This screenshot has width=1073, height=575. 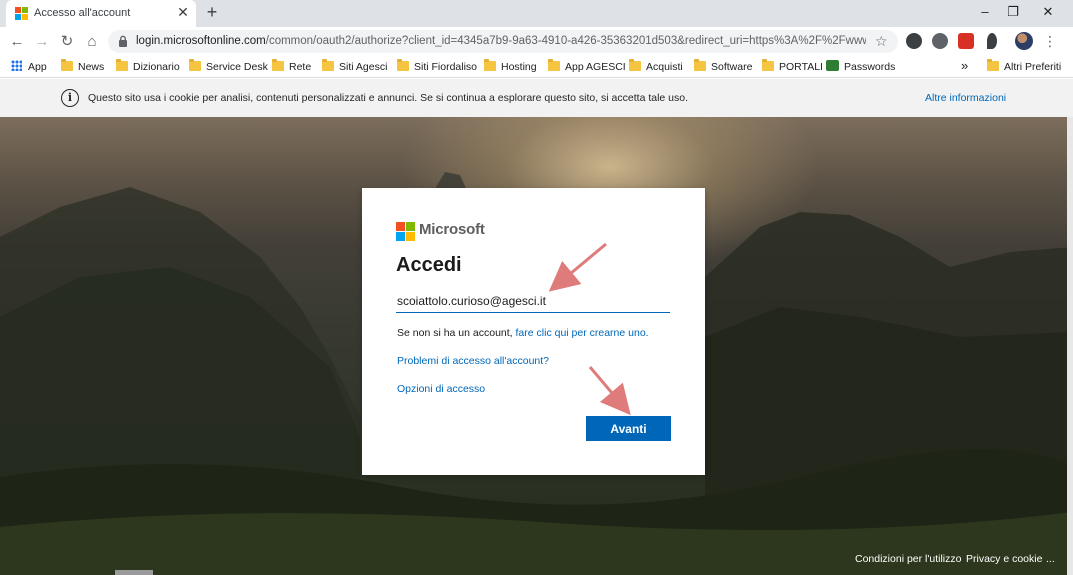 I want to click on tab-strip: Accesso all'account ✕ + – ❐ ✕, so click(x=536, y=13).